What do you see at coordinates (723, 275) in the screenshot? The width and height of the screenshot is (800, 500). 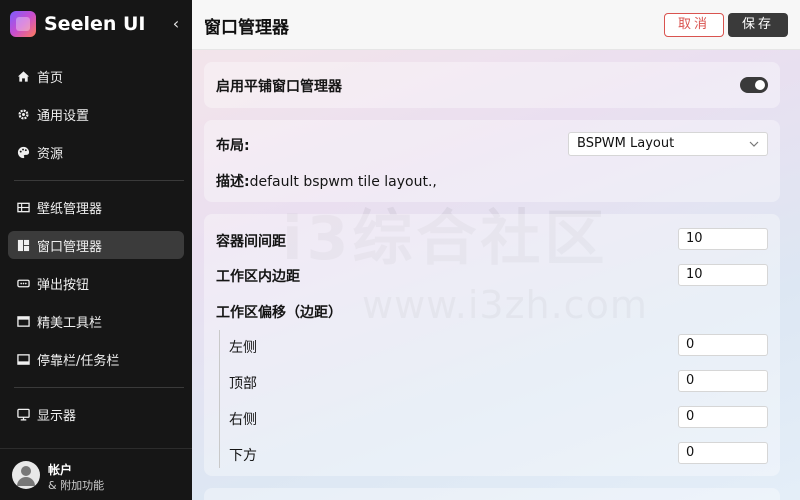 I see `workspace-padding-input: 10` at bounding box center [723, 275].